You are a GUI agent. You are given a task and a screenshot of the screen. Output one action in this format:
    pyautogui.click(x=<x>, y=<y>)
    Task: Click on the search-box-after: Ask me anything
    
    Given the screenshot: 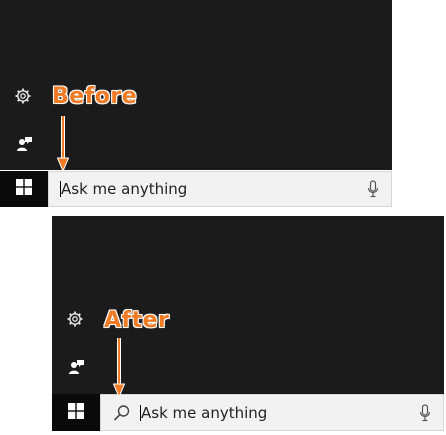 What is the action you would take?
    pyautogui.click(x=272, y=412)
    